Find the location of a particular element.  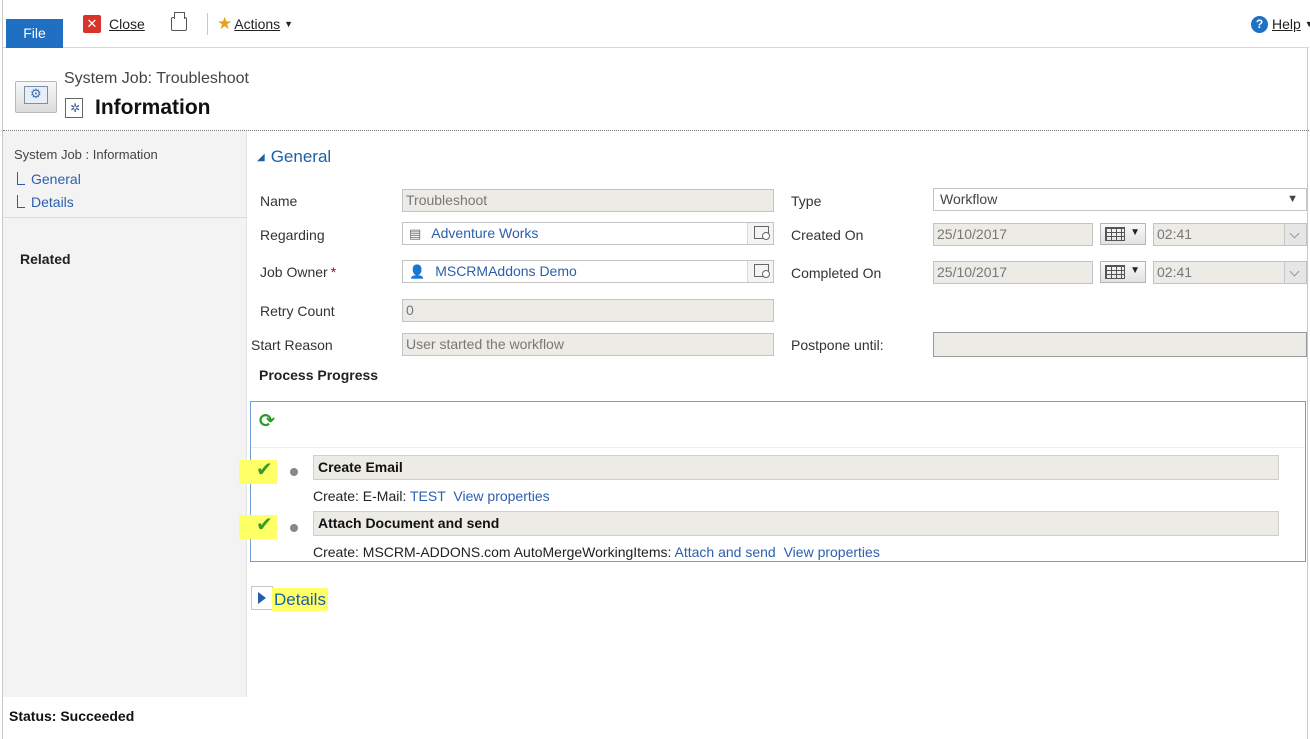

step-2-check-icon: ✔ is located at coordinates (264, 525).